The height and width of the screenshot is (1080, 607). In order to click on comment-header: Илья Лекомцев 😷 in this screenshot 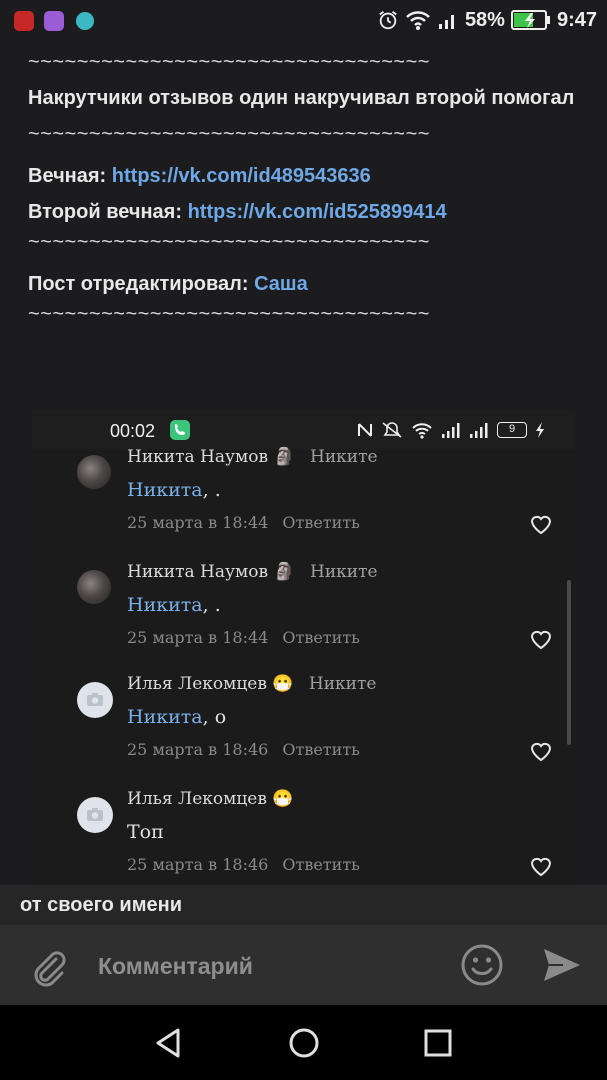, I will do `click(210, 799)`.